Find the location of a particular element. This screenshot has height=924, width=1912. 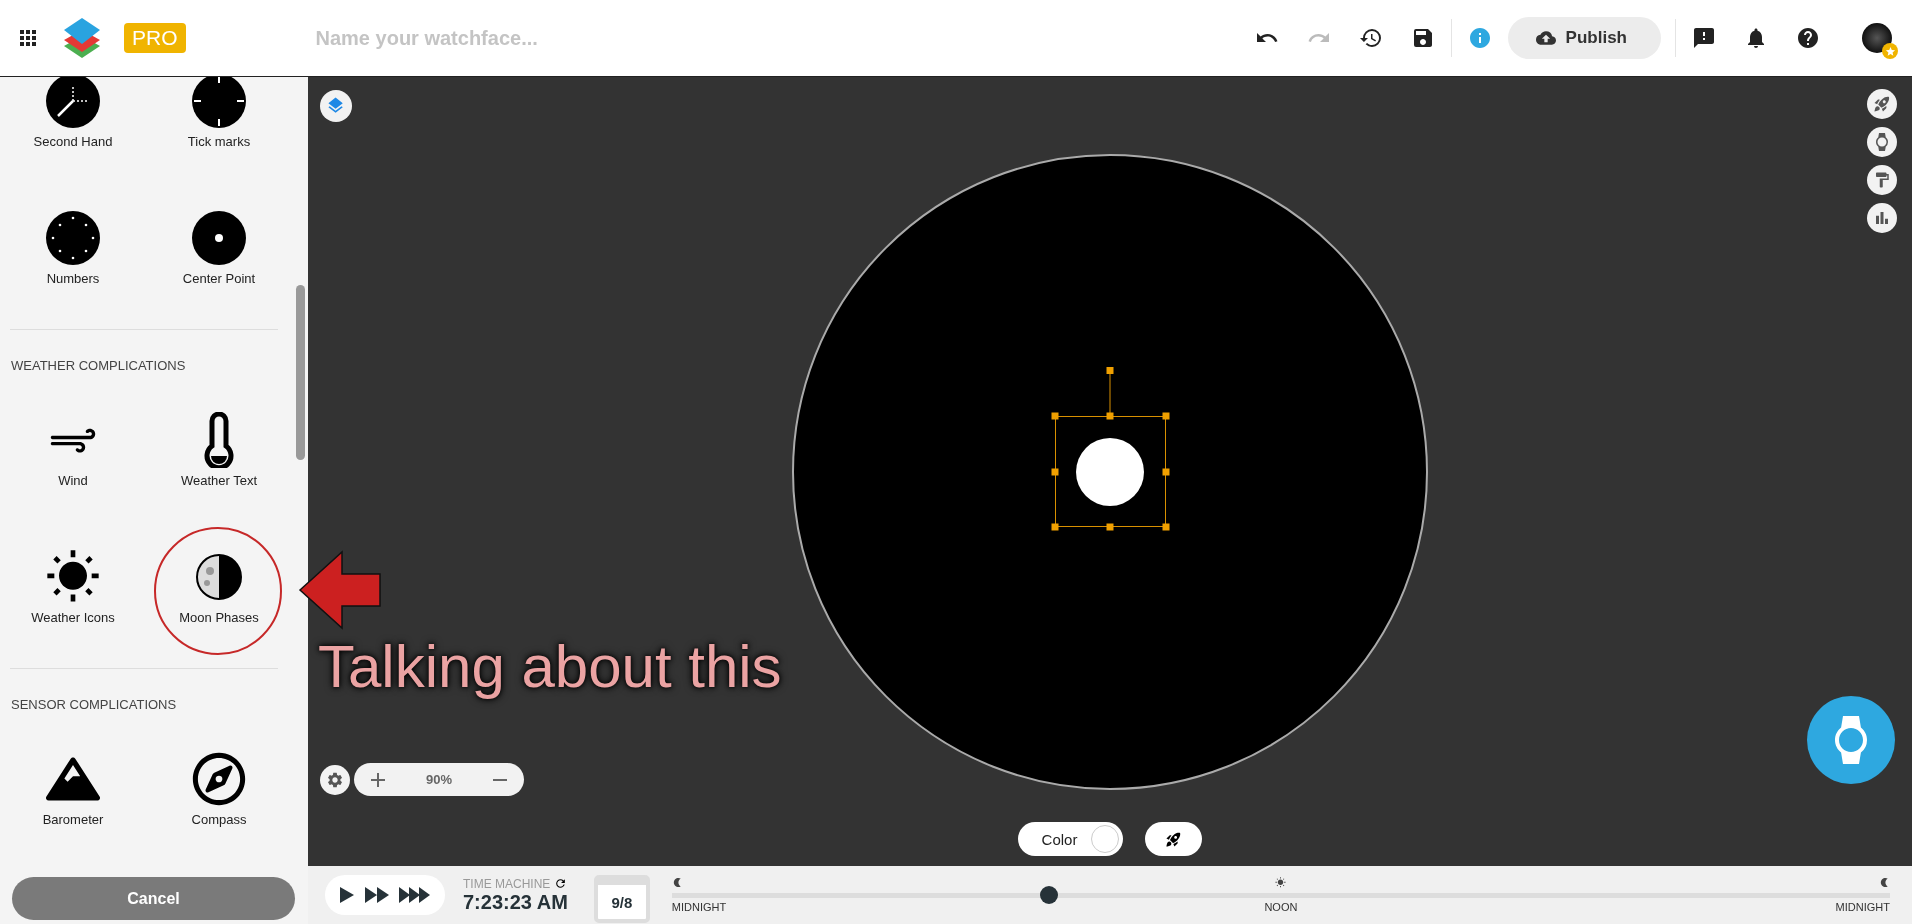

fast-forward-icon is located at coordinates (377, 895).